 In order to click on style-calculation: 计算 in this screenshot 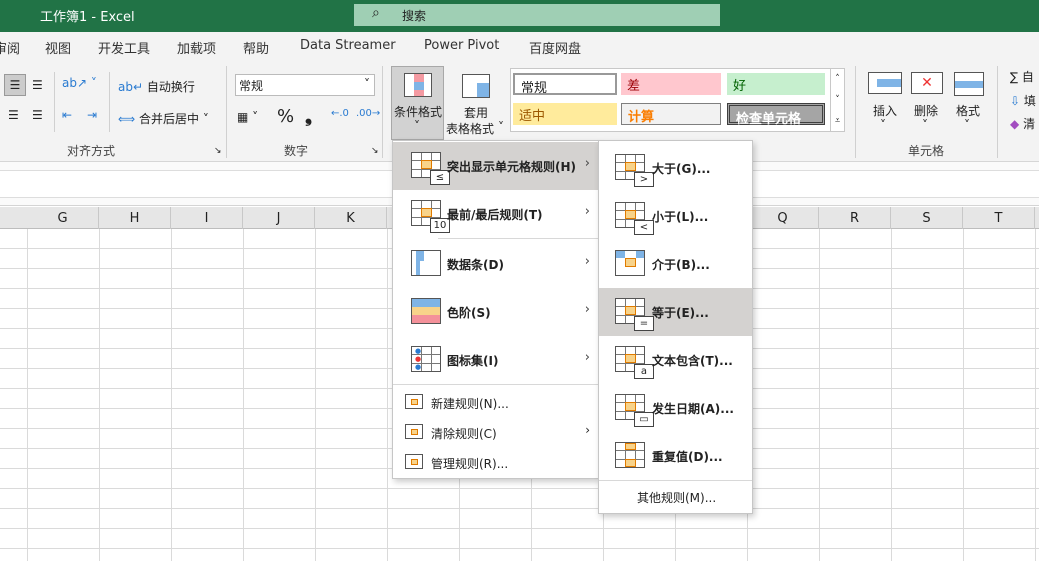, I will do `click(671, 114)`.